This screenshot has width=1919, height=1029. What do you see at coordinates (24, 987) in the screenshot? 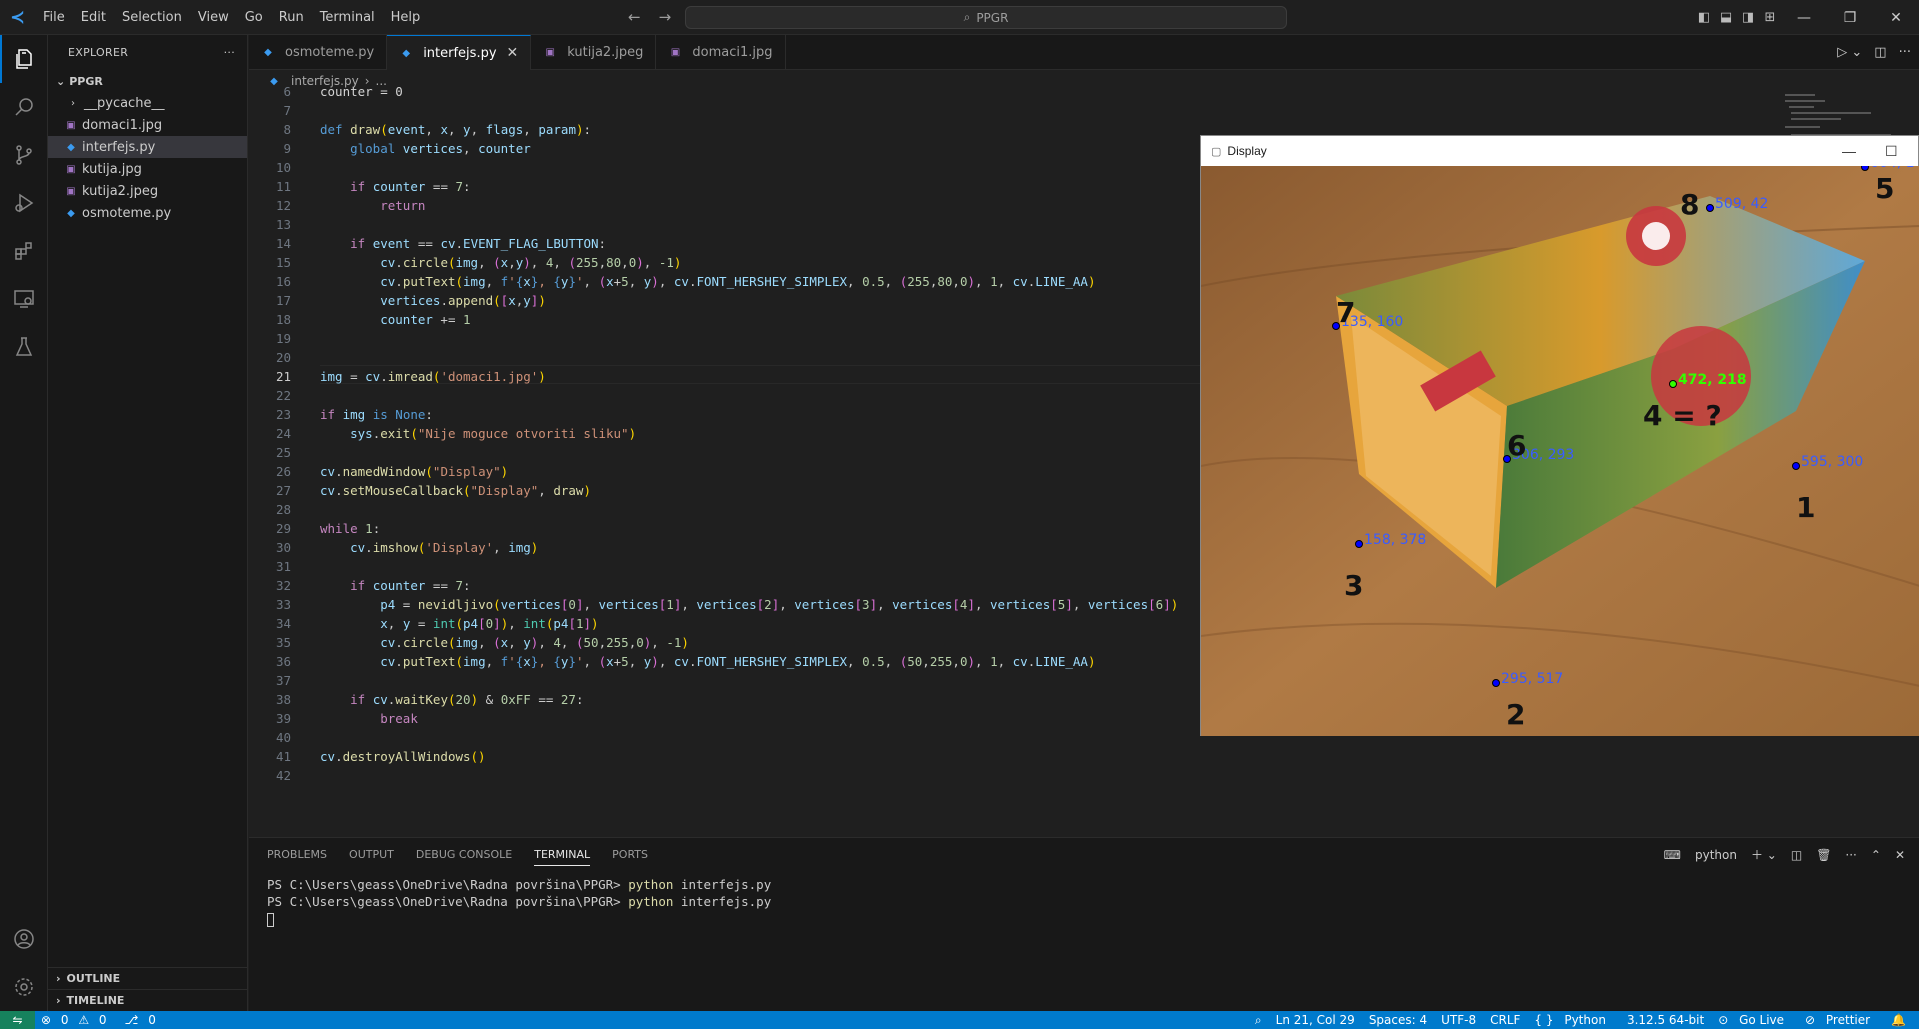
I see `settings-gear-icon` at bounding box center [24, 987].